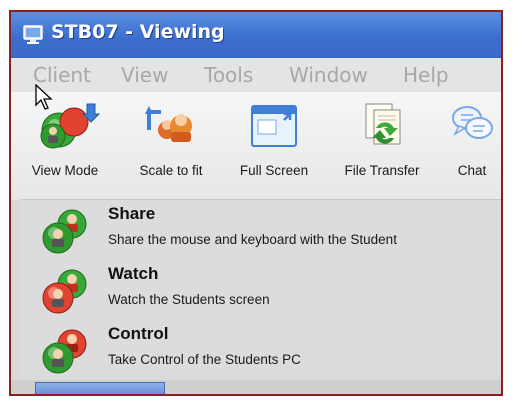  What do you see at coordinates (204, 359) in the screenshot?
I see `control-description: Take Control of the Students PC` at bounding box center [204, 359].